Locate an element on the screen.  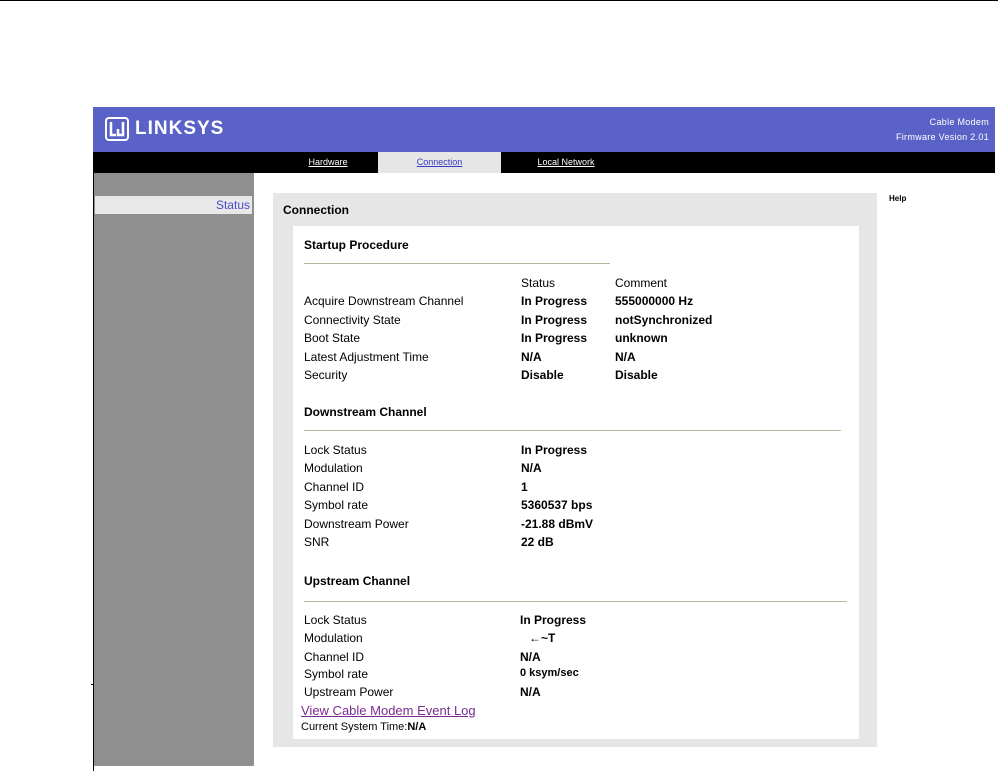
downstream-divider is located at coordinates (572, 430).